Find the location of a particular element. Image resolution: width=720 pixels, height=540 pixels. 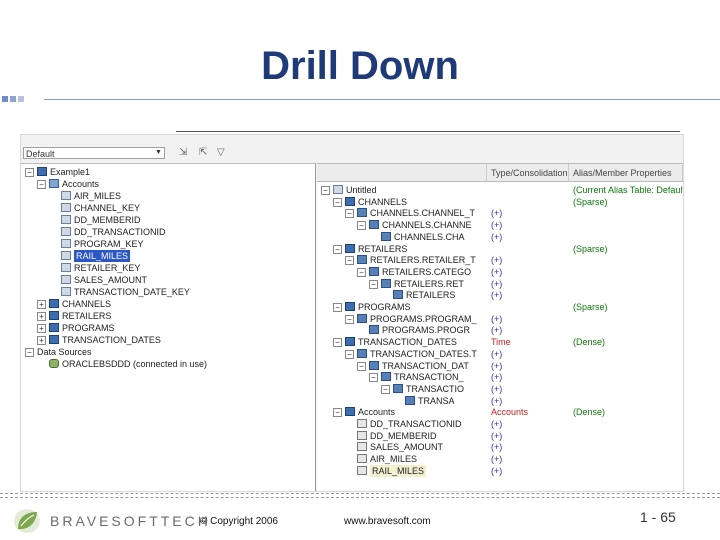

tree-node: − TRANSACTION_ (+) is located at coordinates (500, 377).